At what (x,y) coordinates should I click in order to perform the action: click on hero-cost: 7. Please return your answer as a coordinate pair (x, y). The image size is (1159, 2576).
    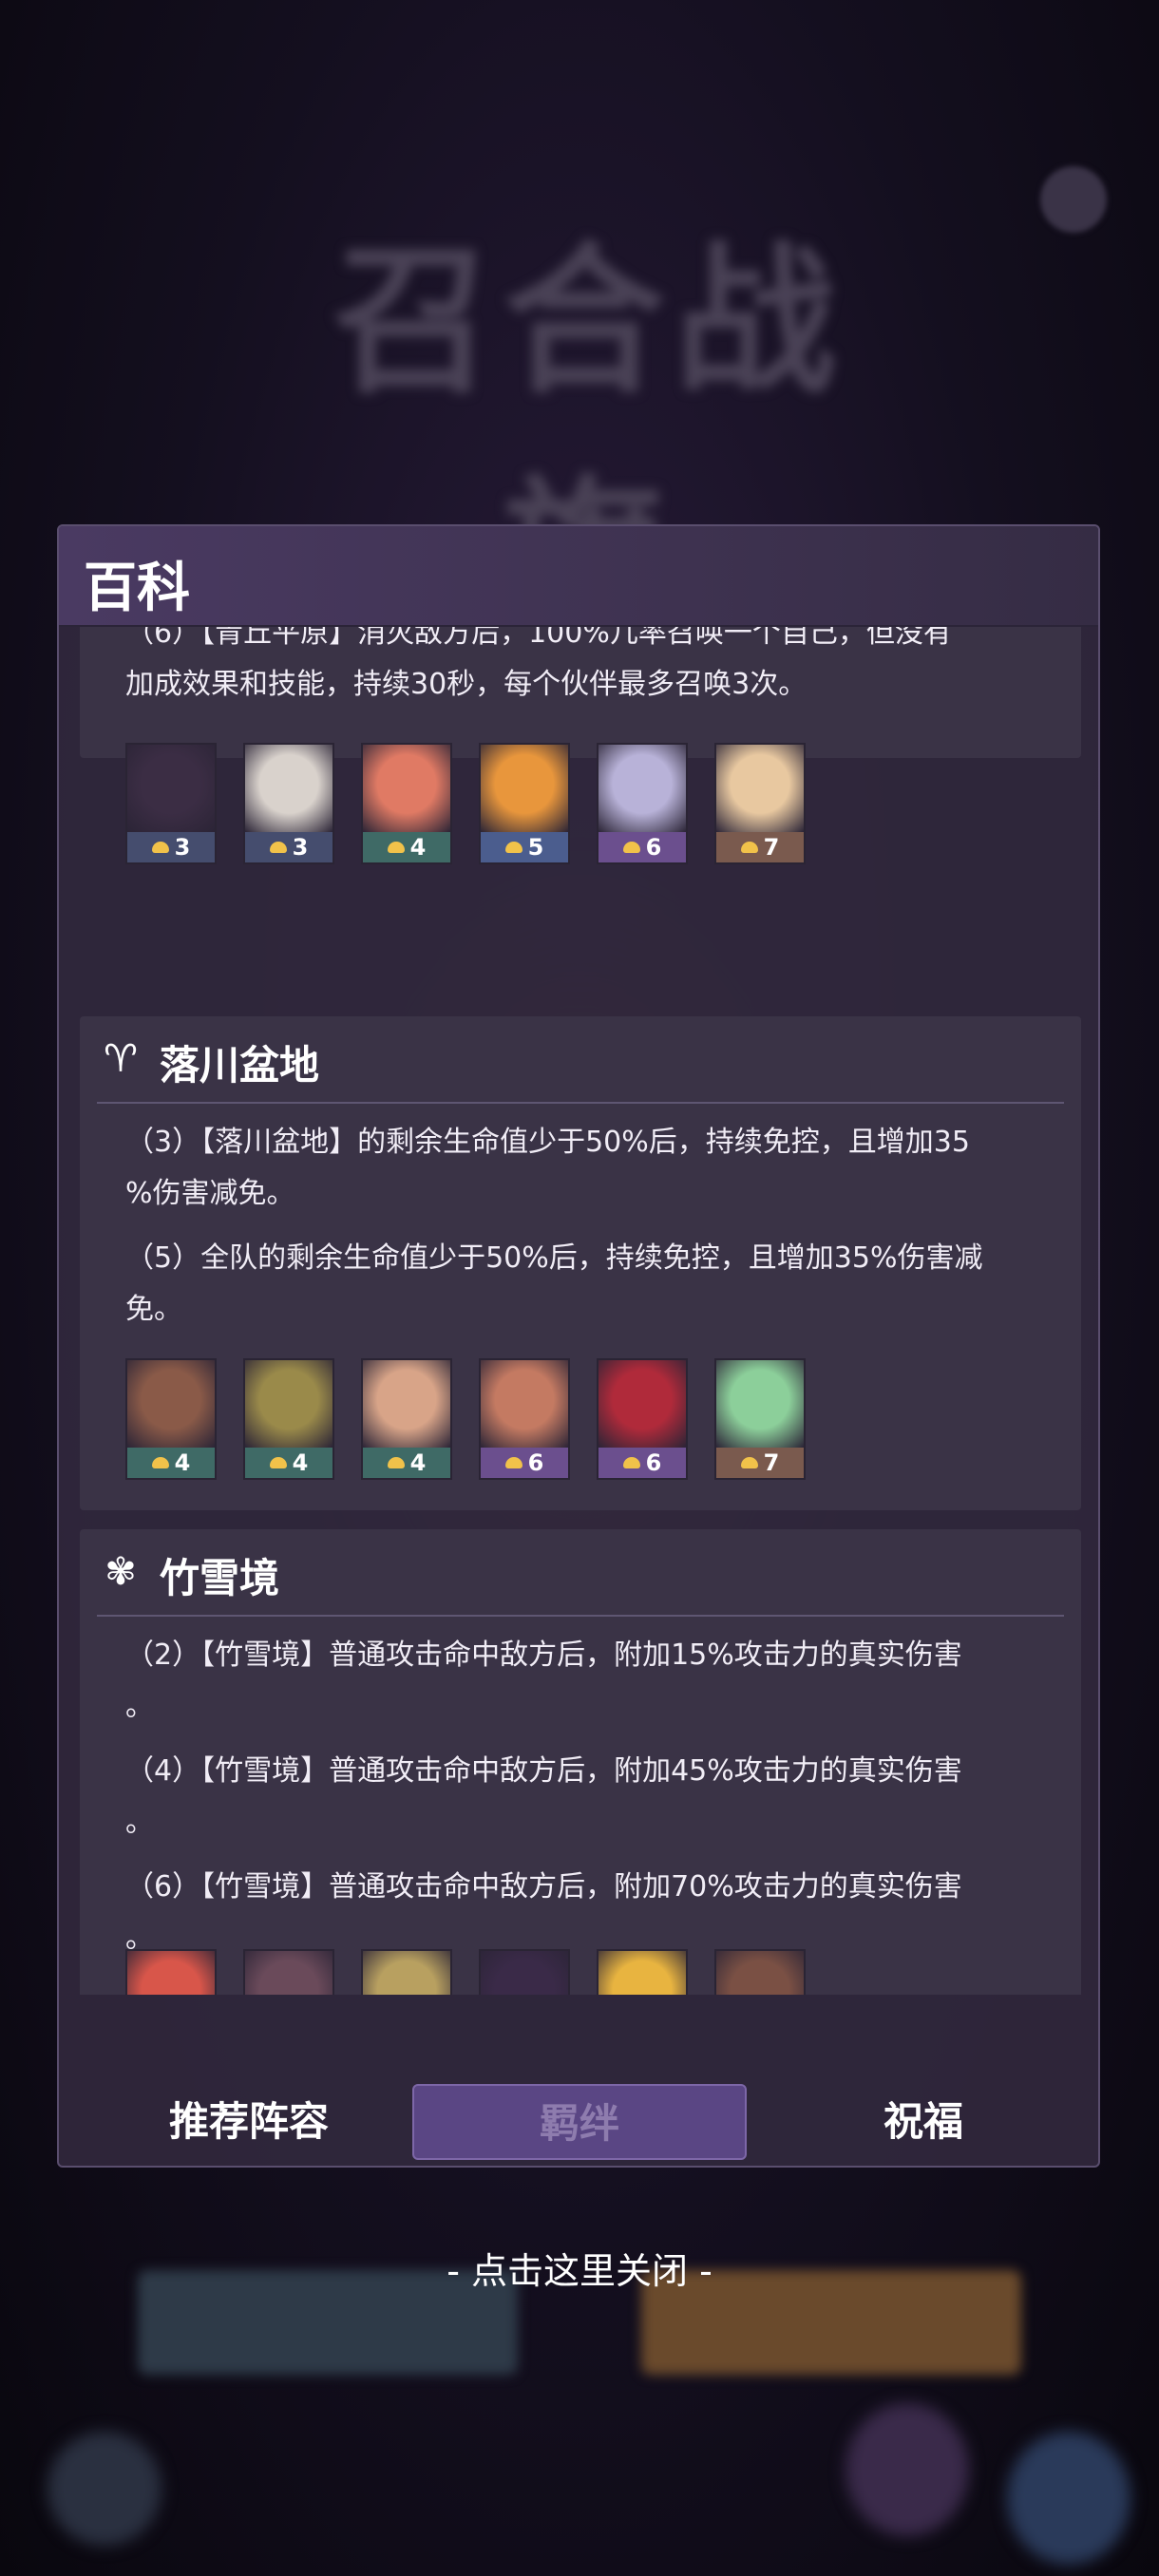
    Looking at the image, I should click on (771, 1462).